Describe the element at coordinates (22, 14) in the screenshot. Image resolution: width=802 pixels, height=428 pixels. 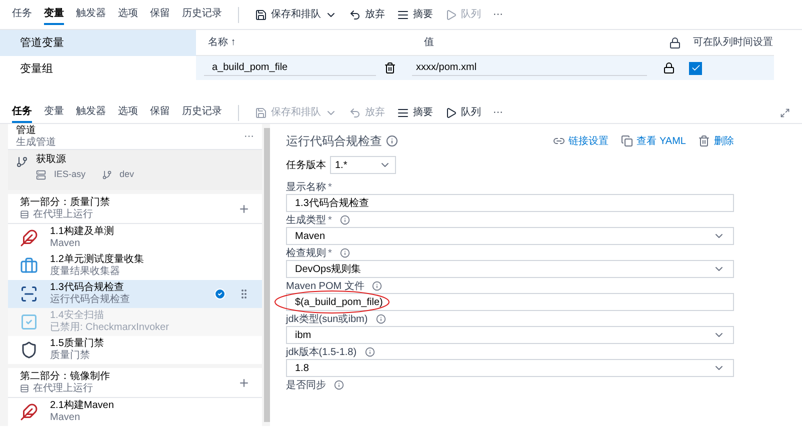
I see `tab: 任务` at that location.